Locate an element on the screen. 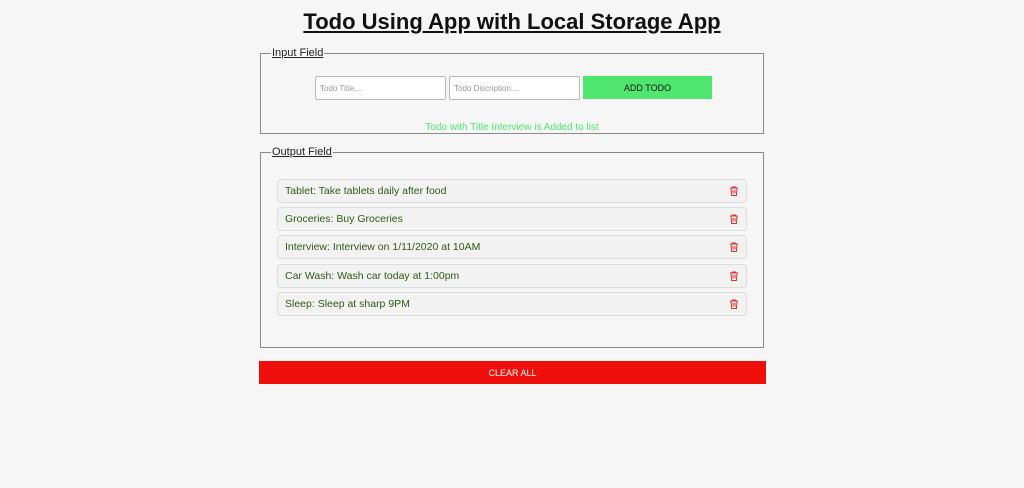  todo-item: Groceries: Buy Groceries is located at coordinates (512, 219).